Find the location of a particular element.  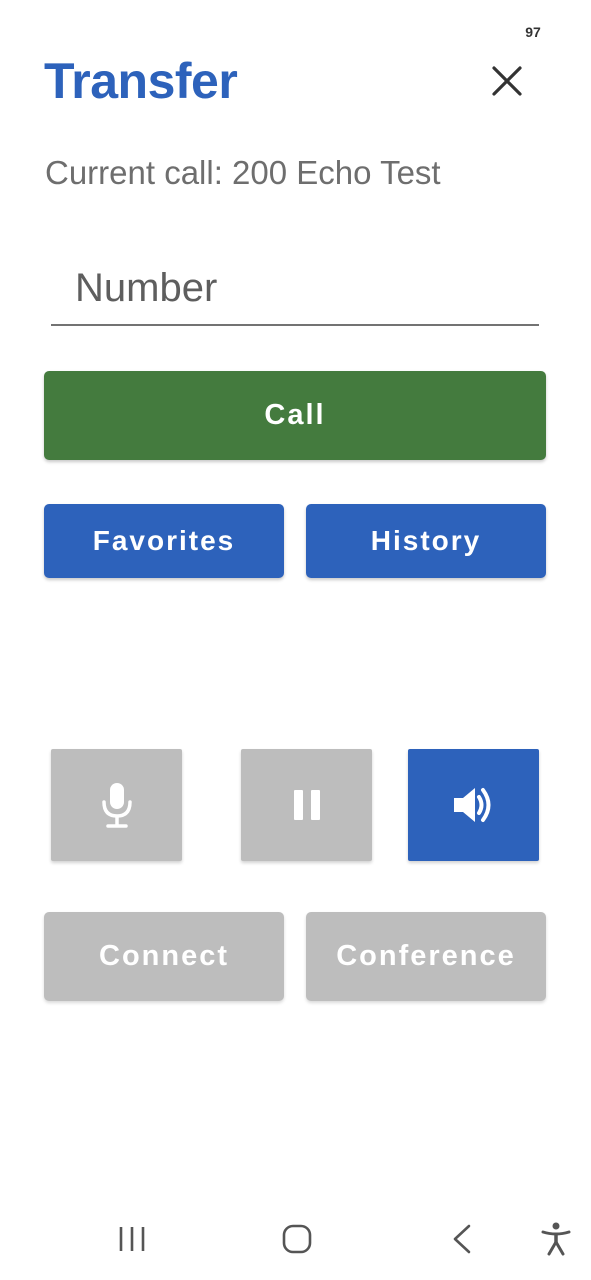

pause-icon is located at coordinates (306, 805).